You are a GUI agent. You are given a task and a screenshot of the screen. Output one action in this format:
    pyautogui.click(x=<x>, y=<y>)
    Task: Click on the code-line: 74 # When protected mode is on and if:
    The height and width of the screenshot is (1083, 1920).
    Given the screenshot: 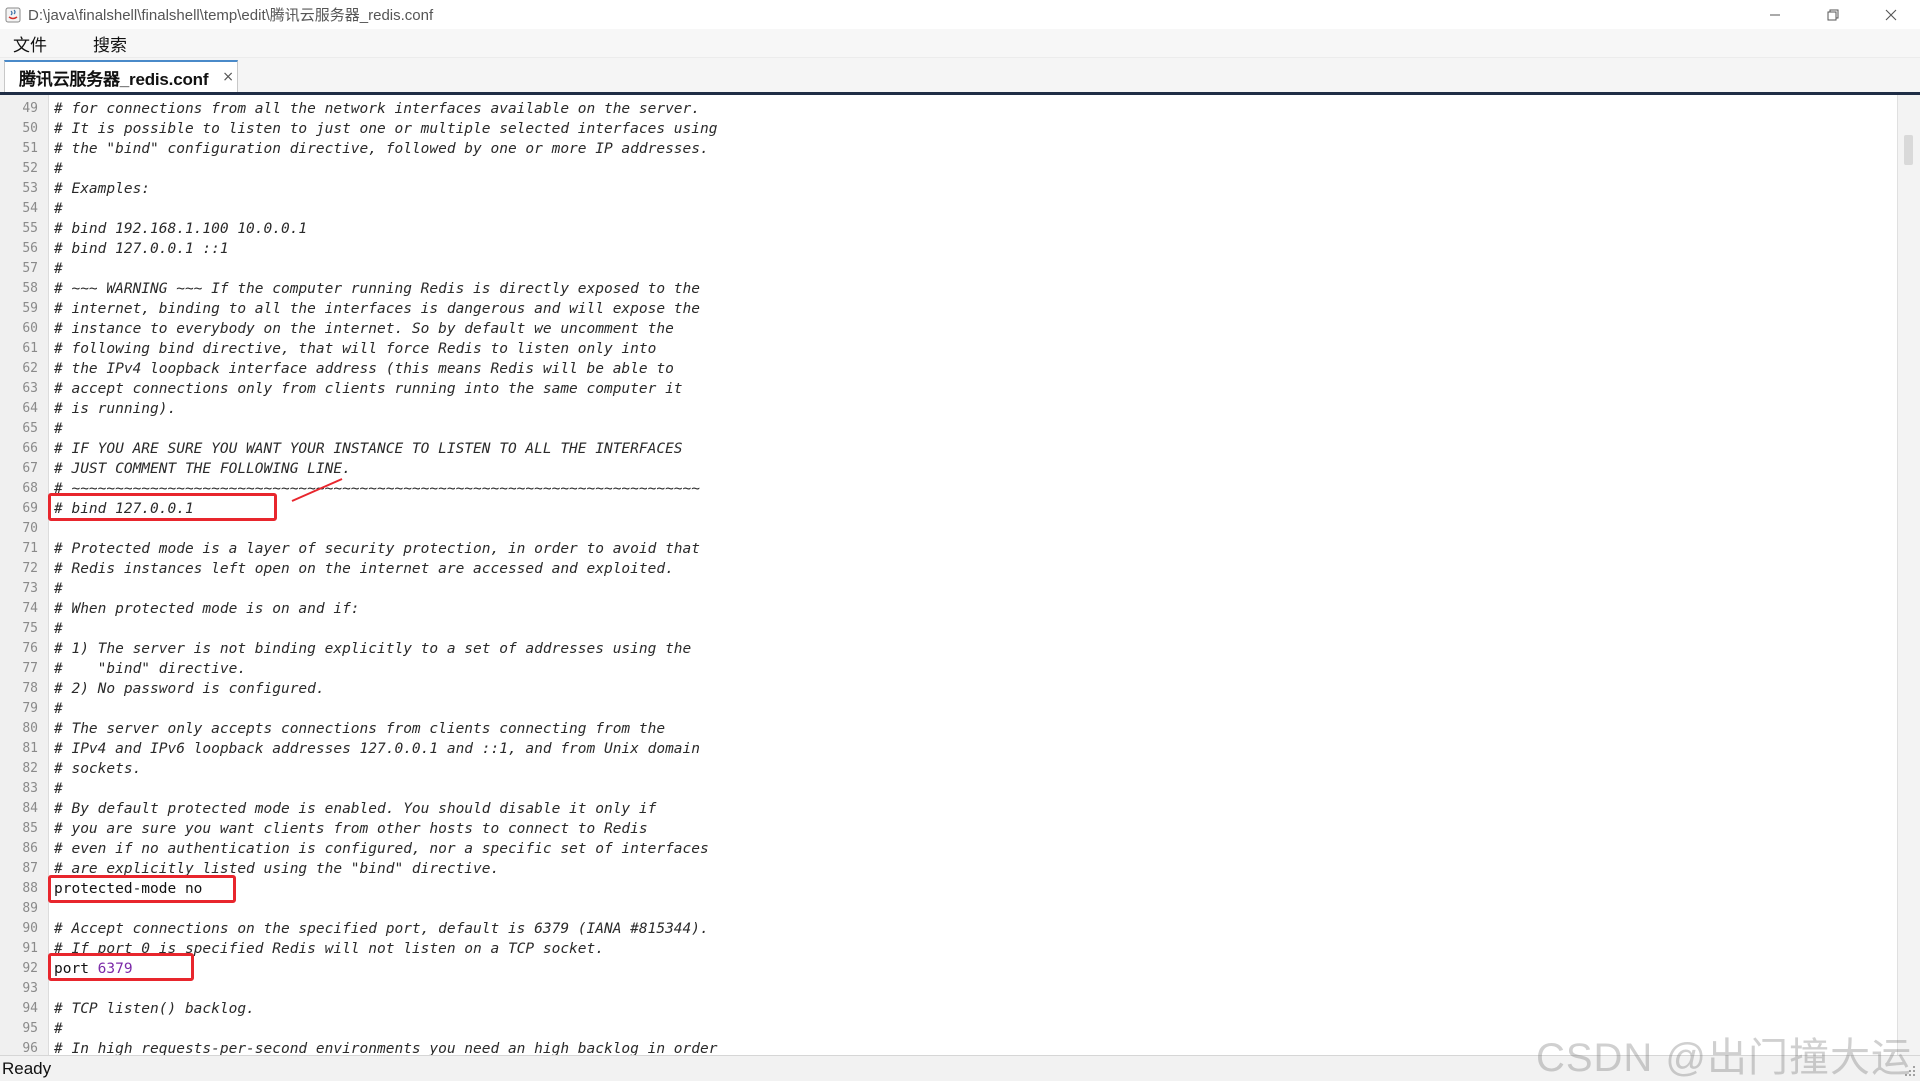 What is the action you would take?
    pyautogui.click(x=949, y=609)
    